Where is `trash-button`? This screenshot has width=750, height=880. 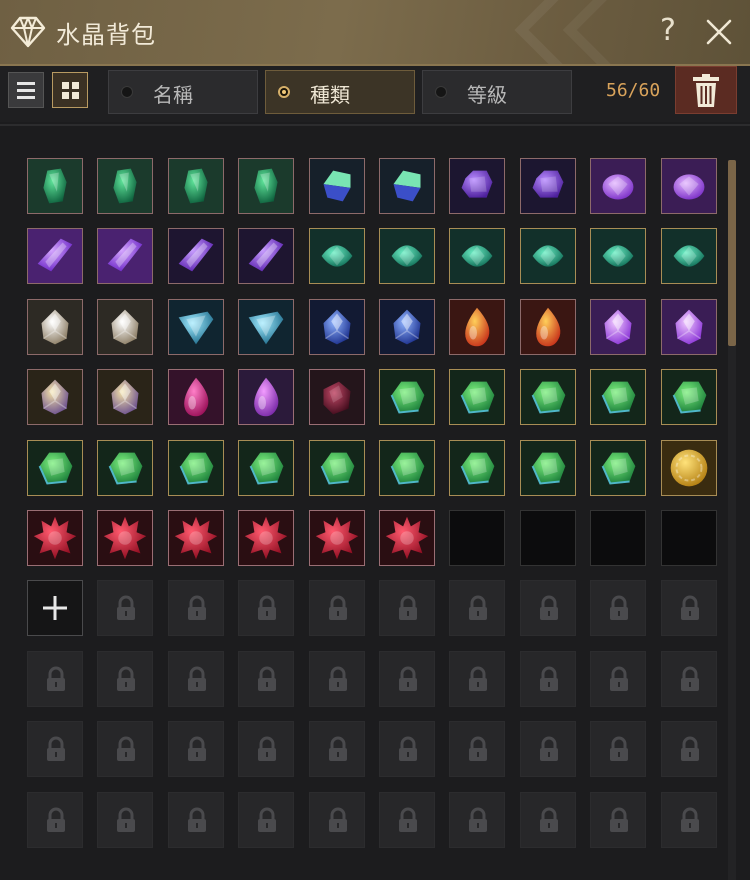 trash-button is located at coordinates (706, 90).